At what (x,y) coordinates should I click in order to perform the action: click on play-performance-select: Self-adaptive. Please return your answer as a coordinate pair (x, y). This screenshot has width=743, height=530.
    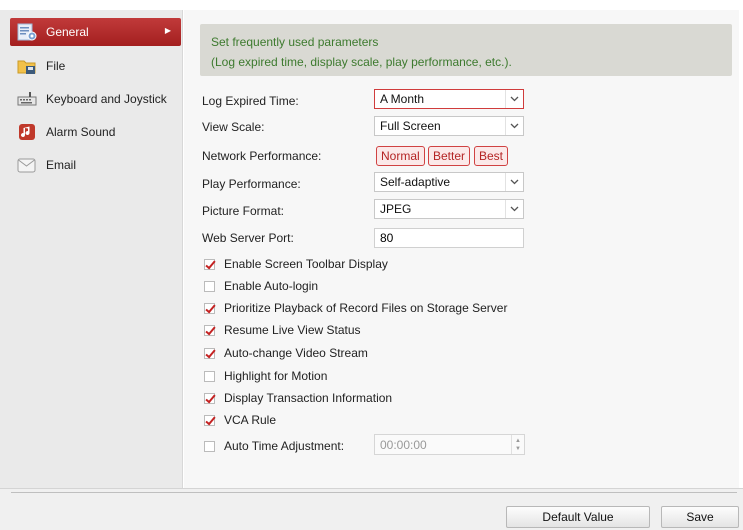
    Looking at the image, I should click on (449, 182).